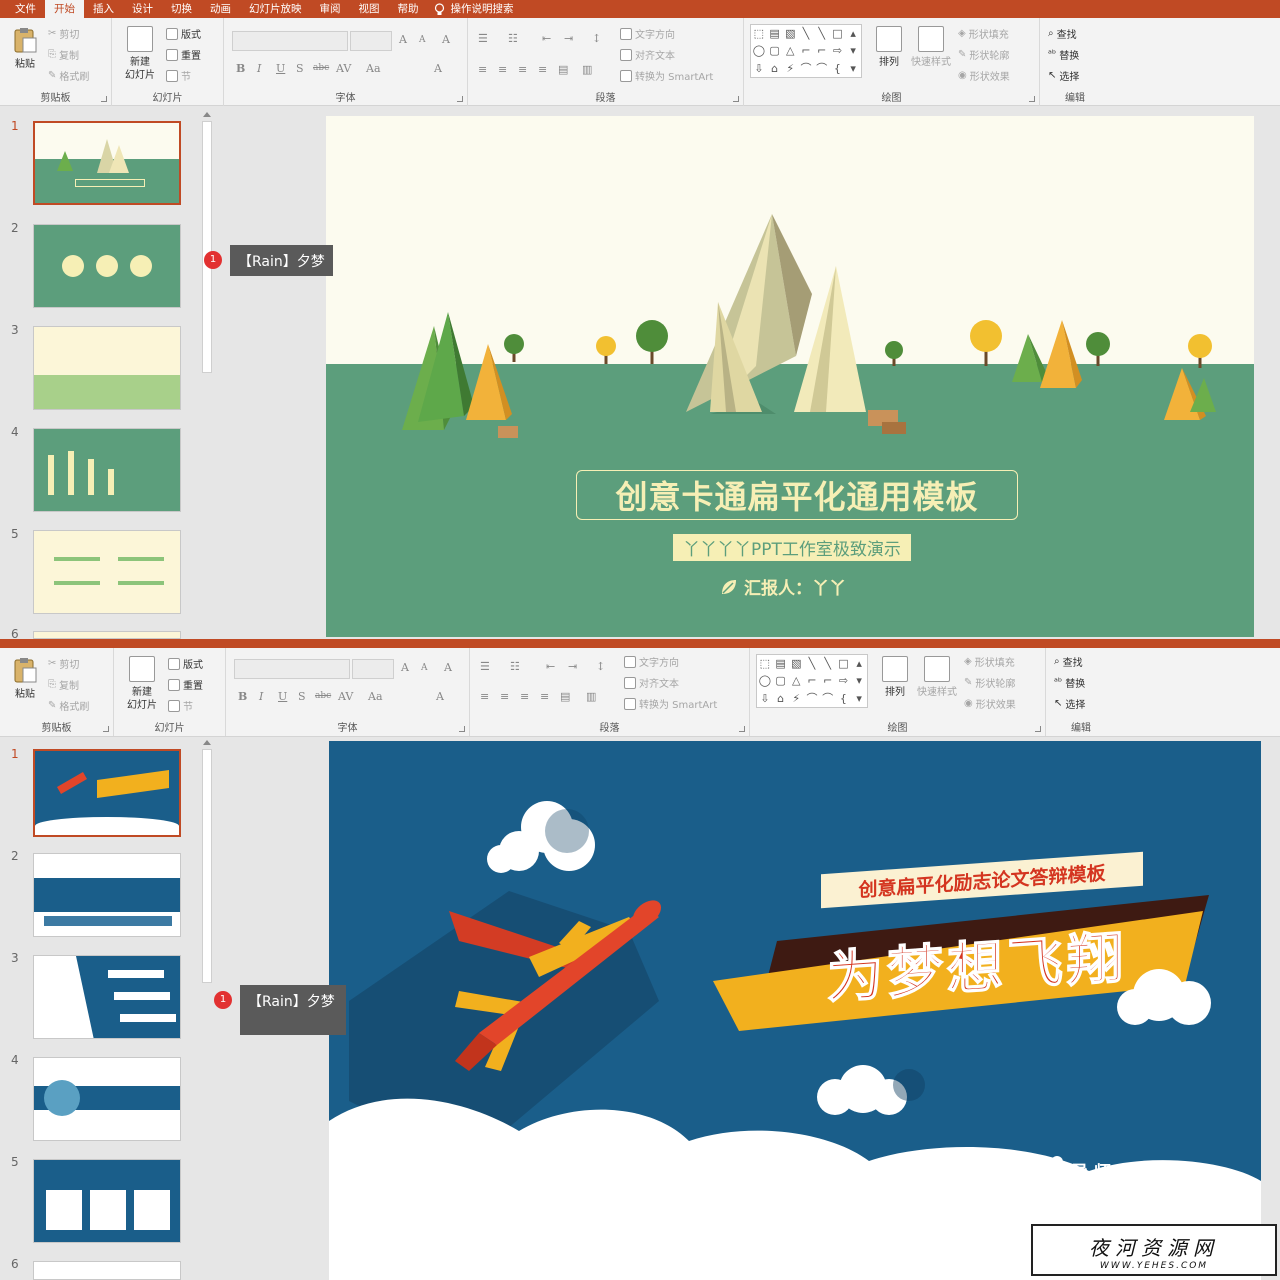  What do you see at coordinates (775, 68) in the screenshot?
I see `shape-item: ⌂` at bounding box center [775, 68].